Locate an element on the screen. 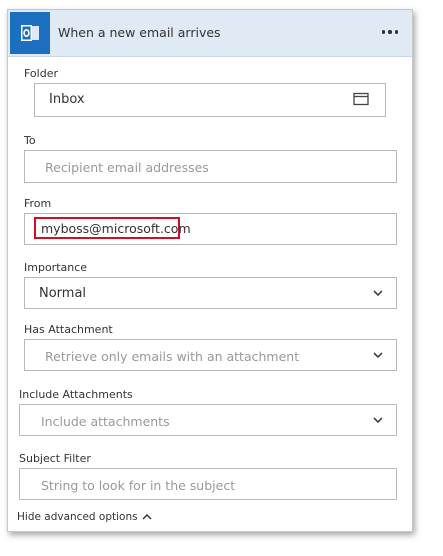 This screenshot has height=556, width=443. has-attachment-dropdown: Retrieve only emails with an attachment is located at coordinates (210, 355).